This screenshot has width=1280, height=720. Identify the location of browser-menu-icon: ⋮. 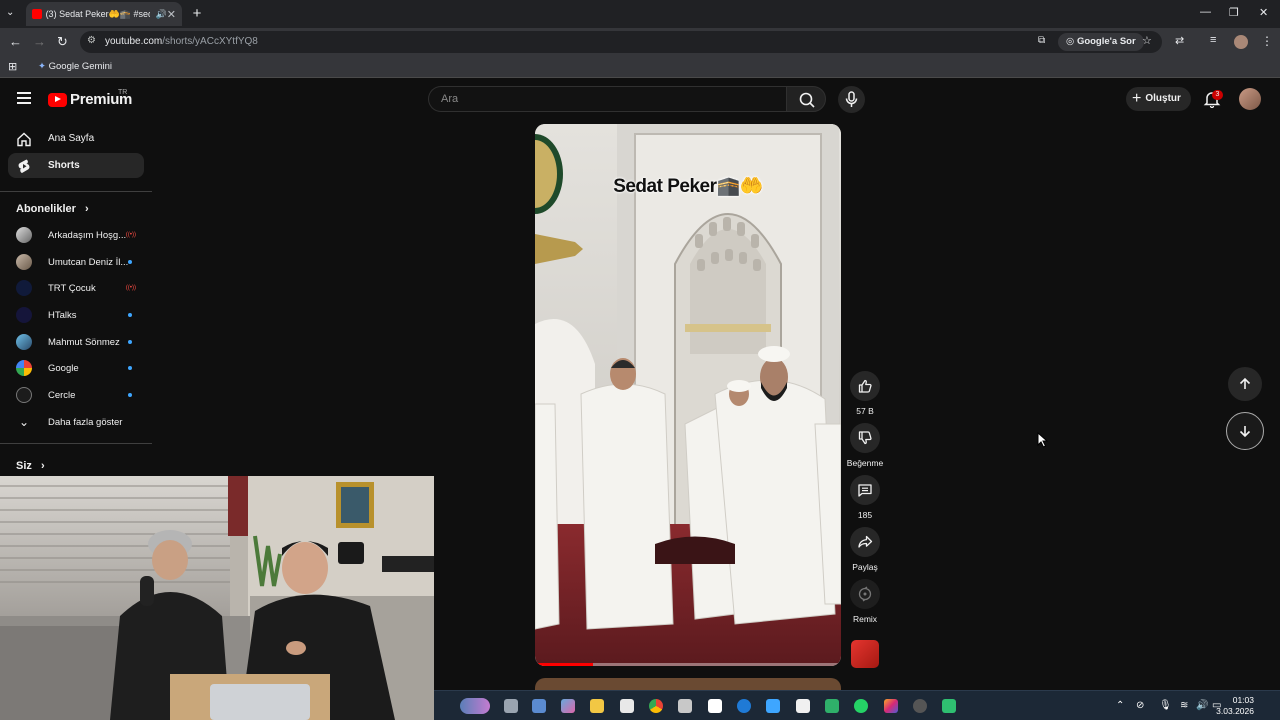
(1267, 41).